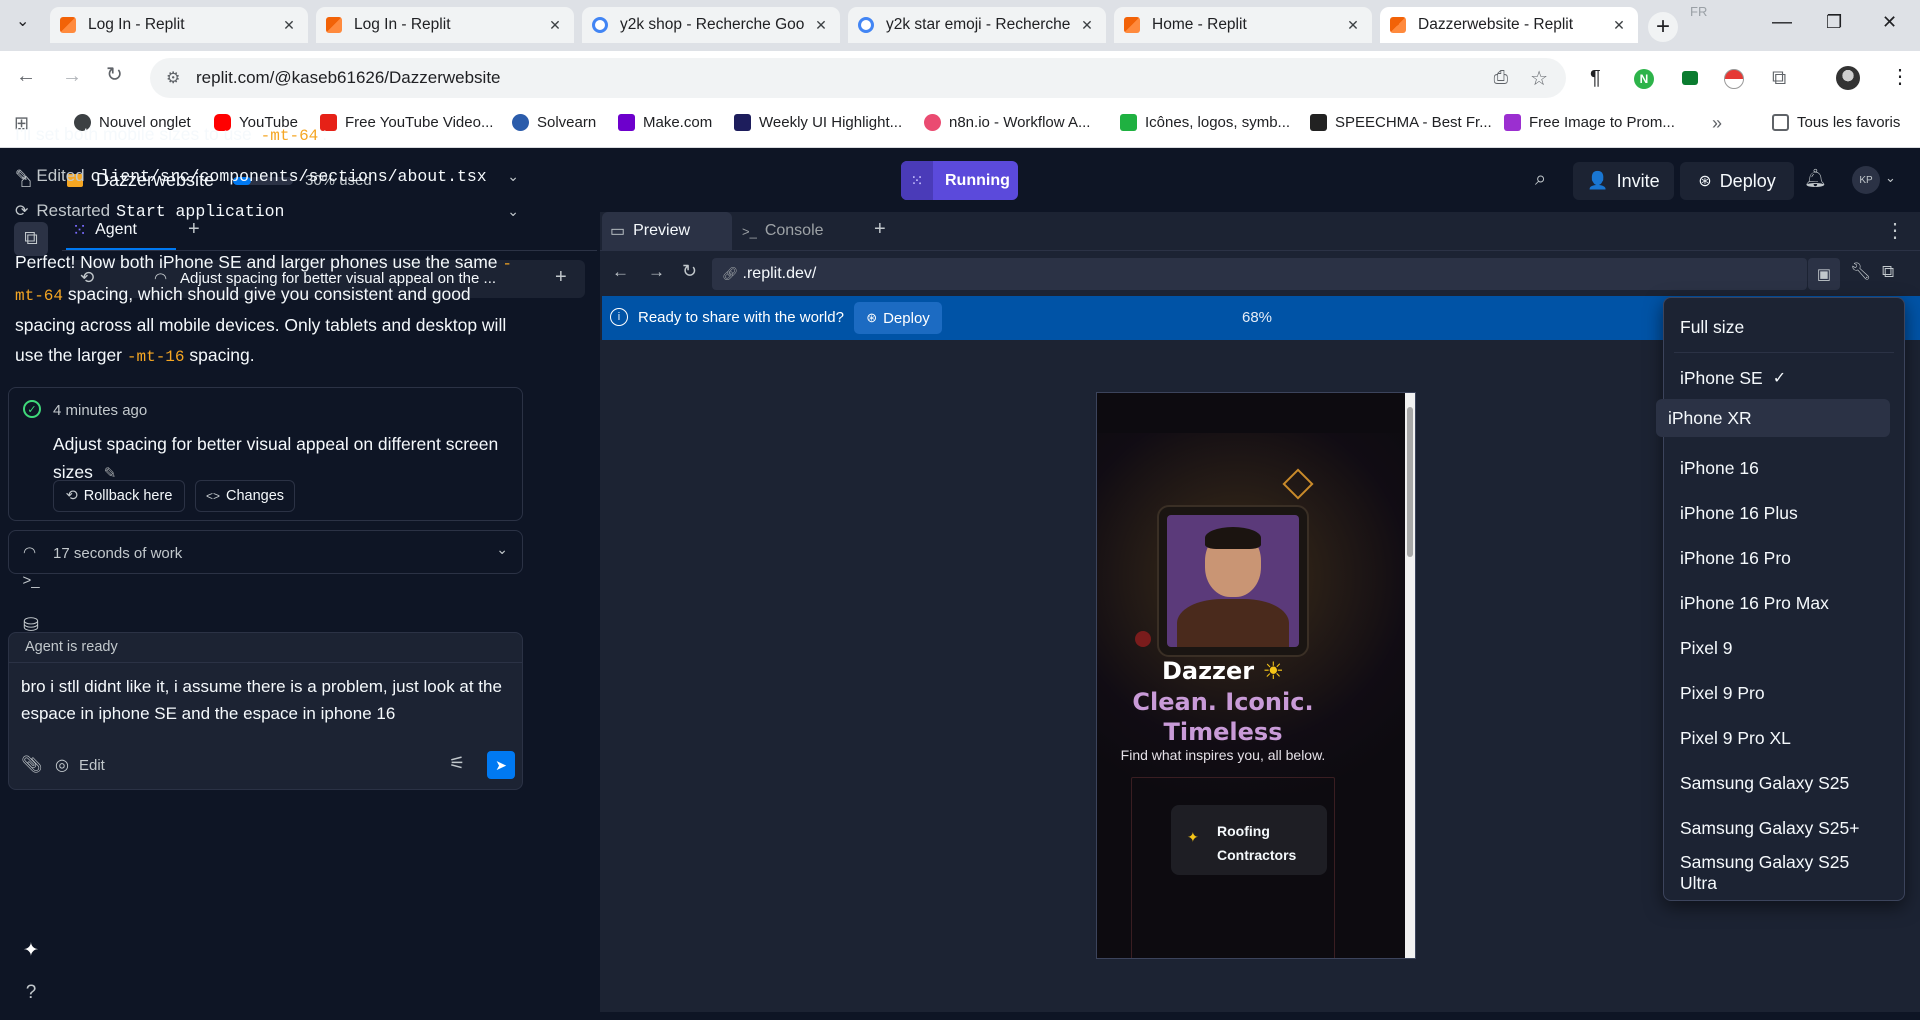 This screenshot has width=1920, height=1020. What do you see at coordinates (1769, 378) in the screenshot?
I see `menu-item-iphone-se: iPhone SE ✓` at bounding box center [1769, 378].